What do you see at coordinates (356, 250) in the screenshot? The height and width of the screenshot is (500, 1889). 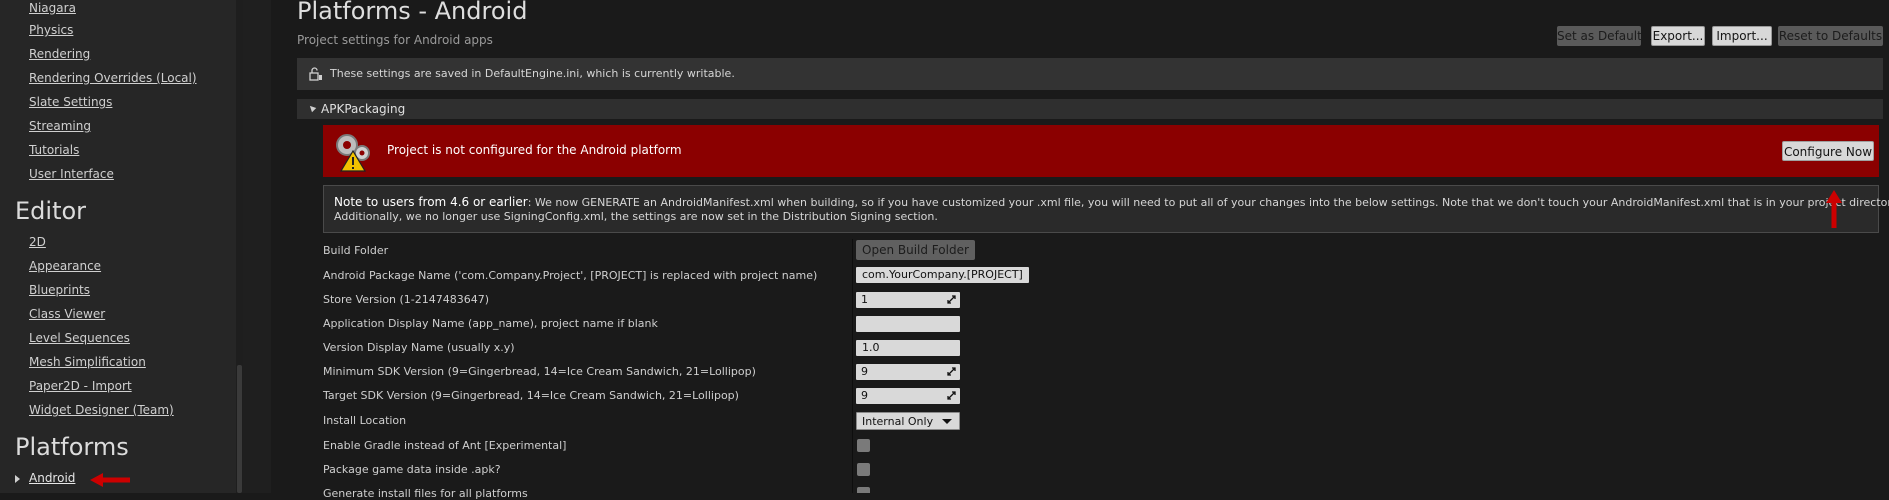 I see `property-label-build-folder: Build Folder` at bounding box center [356, 250].